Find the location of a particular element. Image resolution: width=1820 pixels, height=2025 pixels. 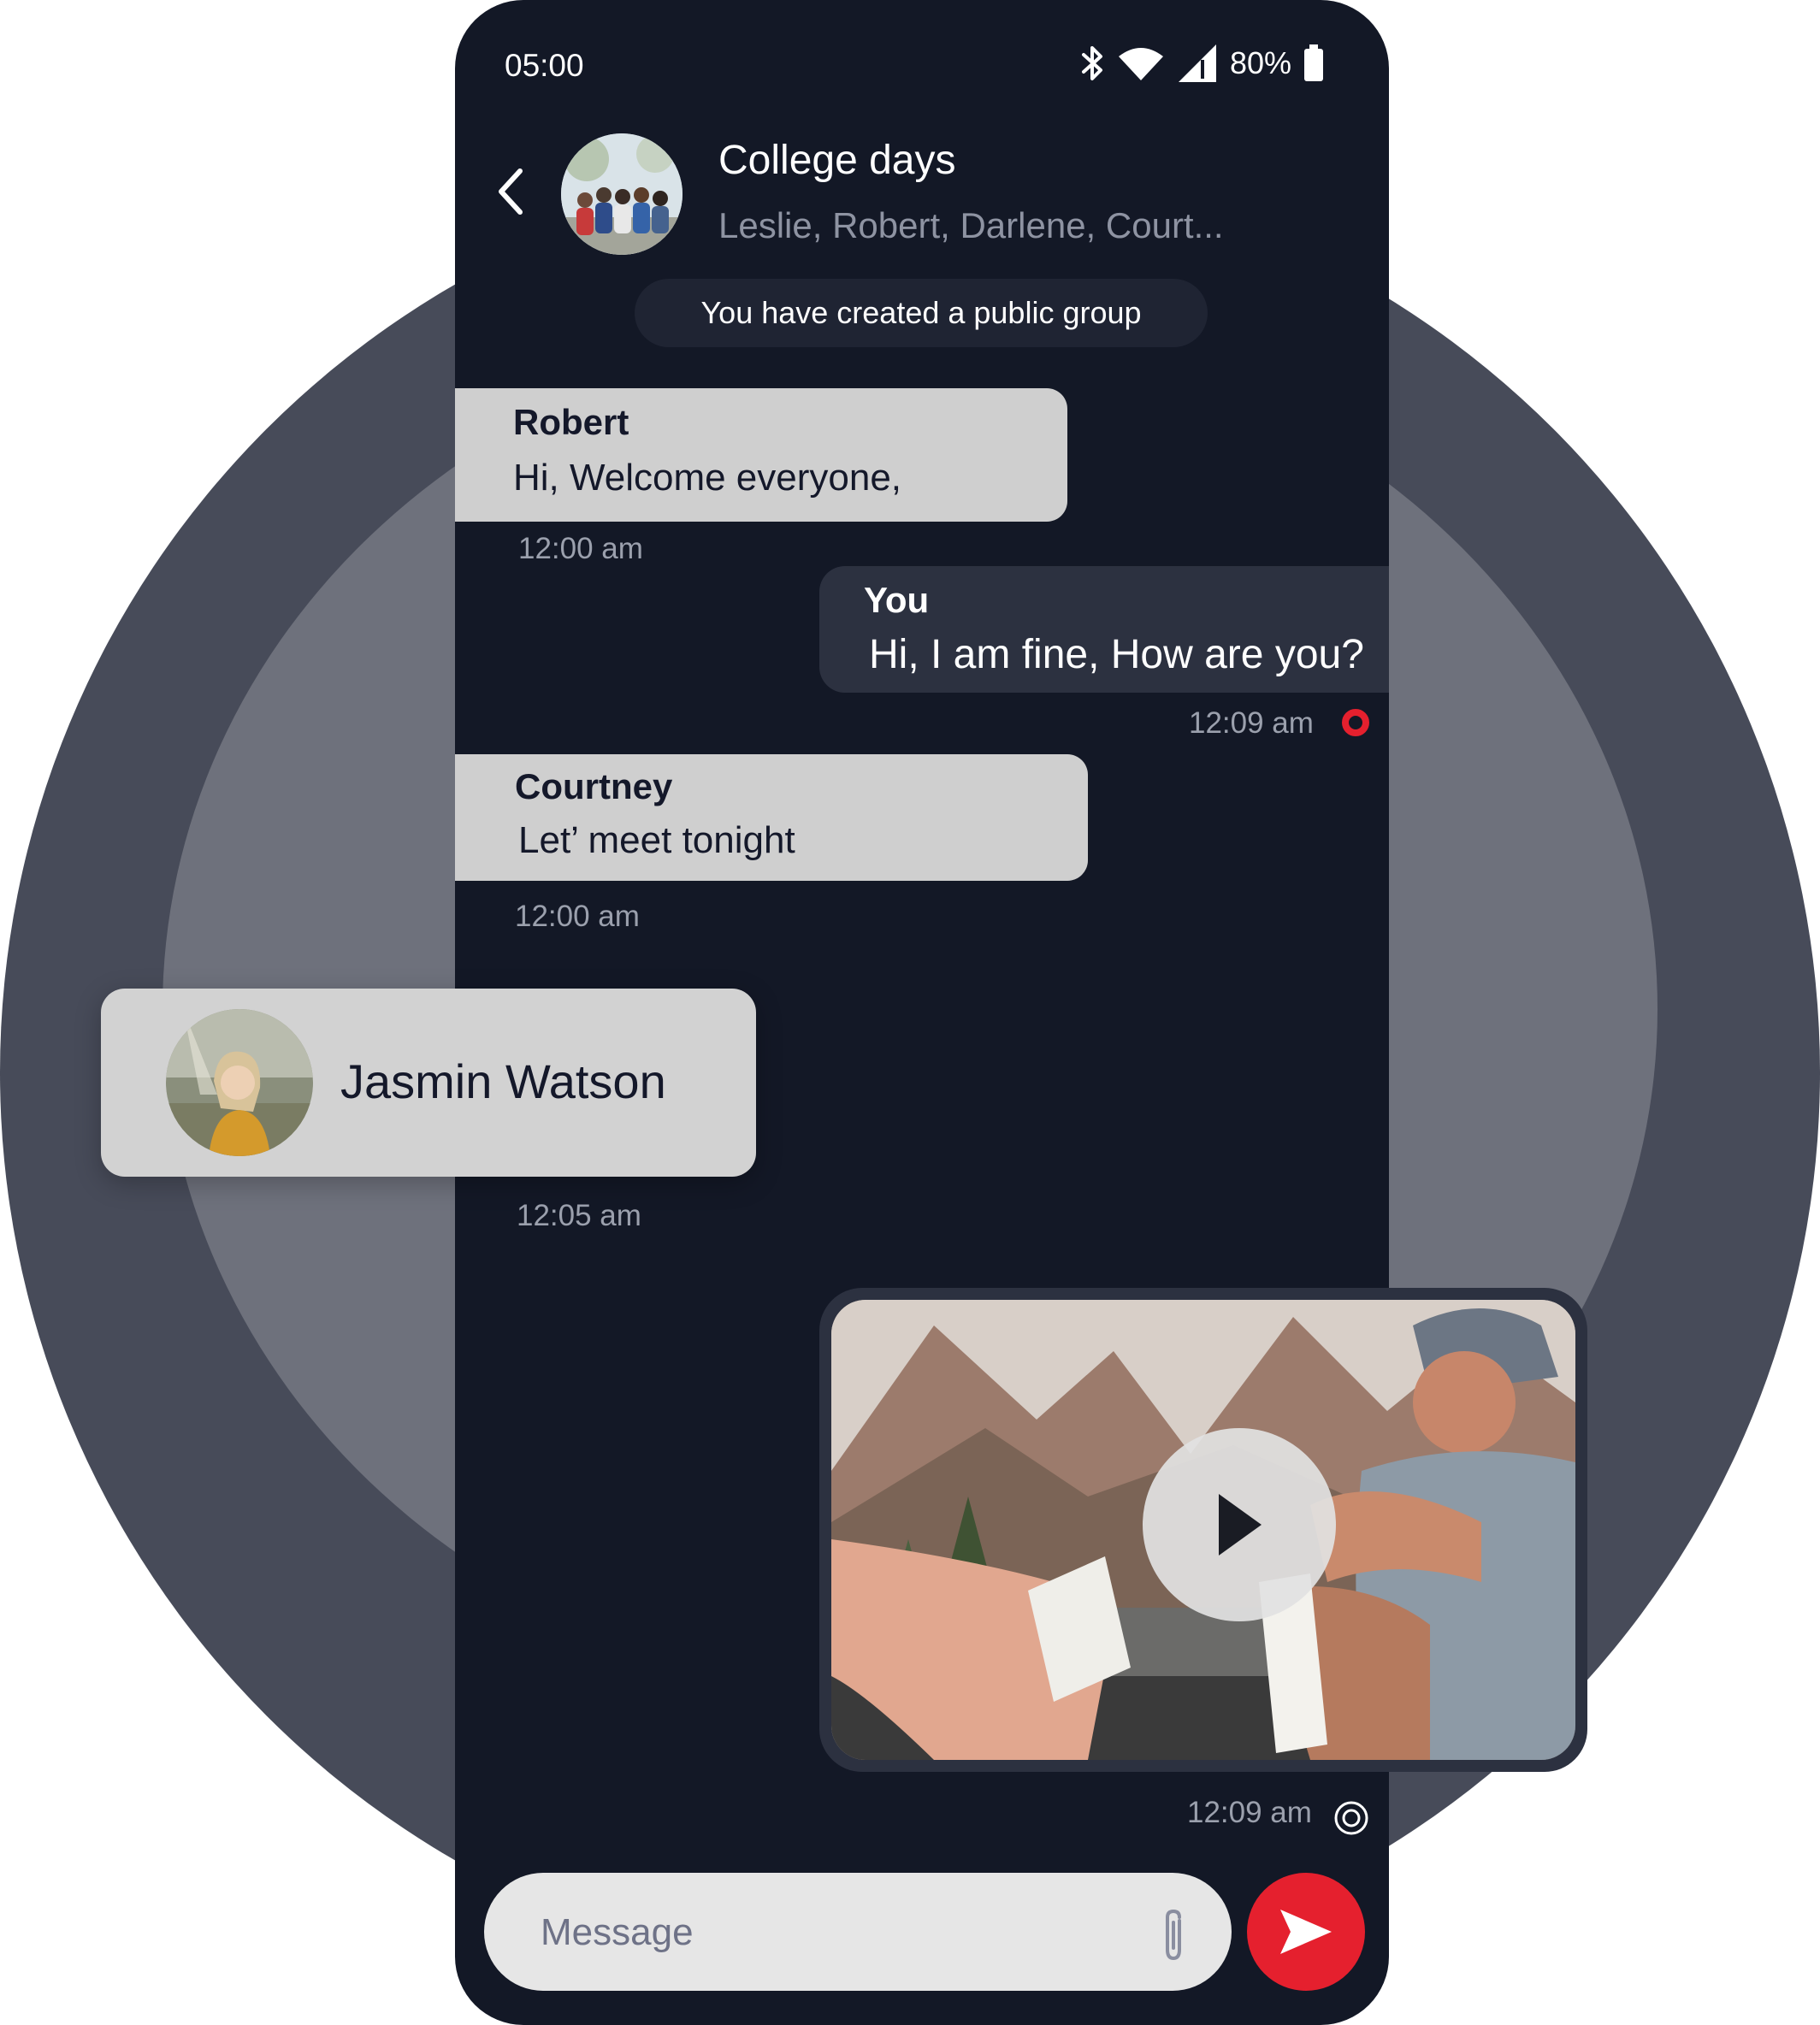

video-message is located at coordinates (1203, 1530).